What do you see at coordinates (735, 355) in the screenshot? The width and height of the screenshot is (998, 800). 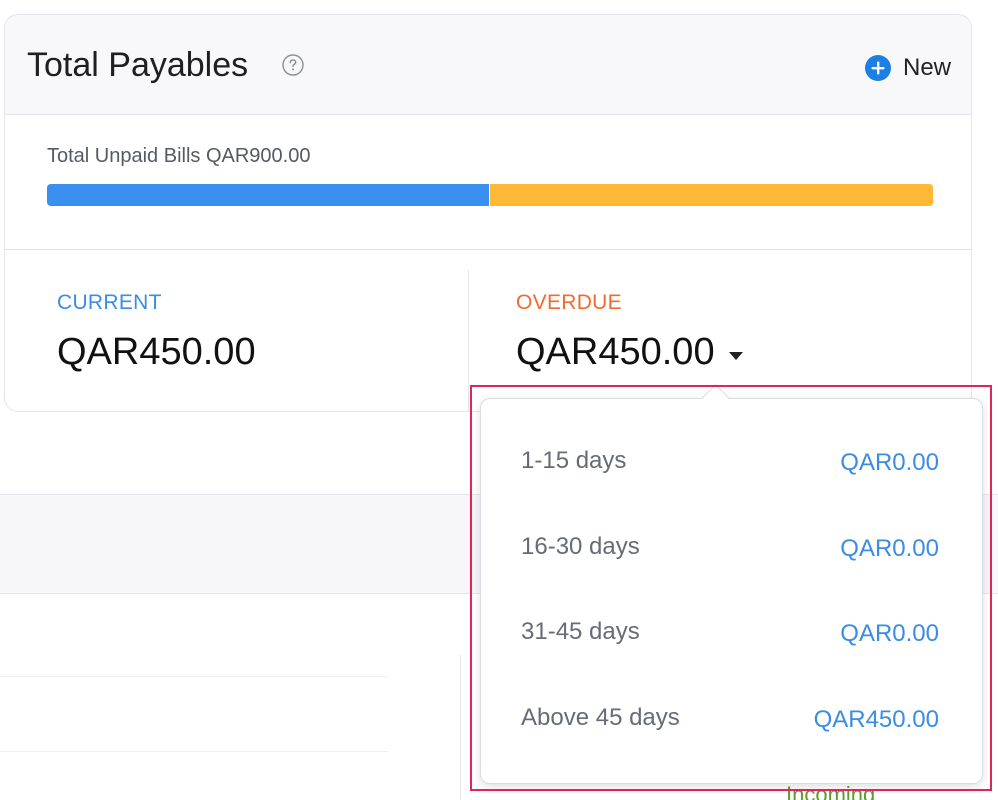 I see `caret-down-icon` at bounding box center [735, 355].